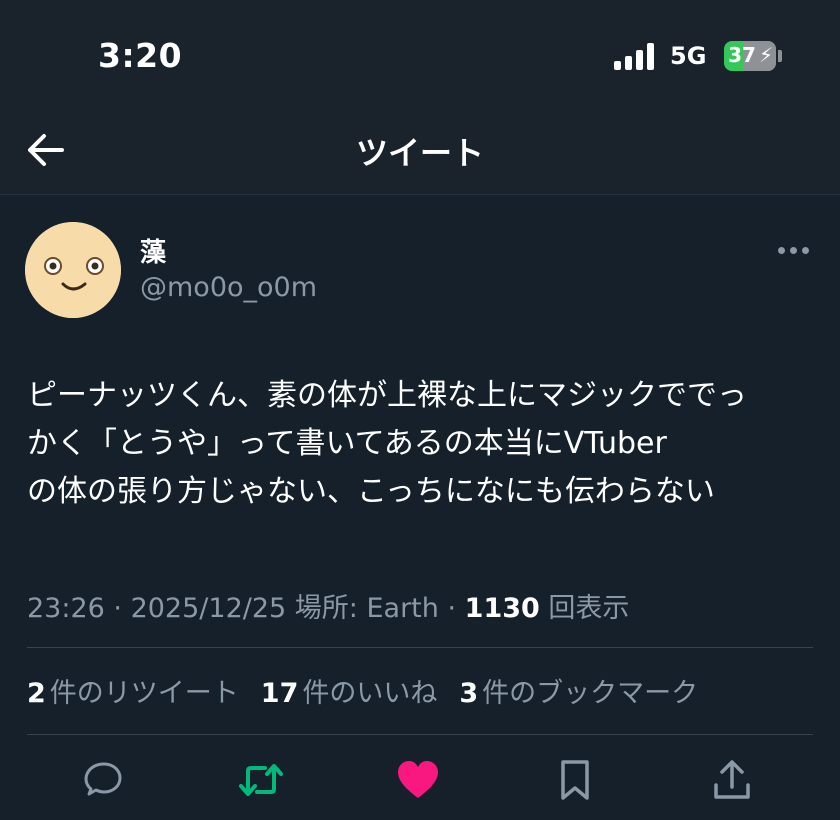  I want to click on likes-stat: 17 件のいいね, so click(349, 690).